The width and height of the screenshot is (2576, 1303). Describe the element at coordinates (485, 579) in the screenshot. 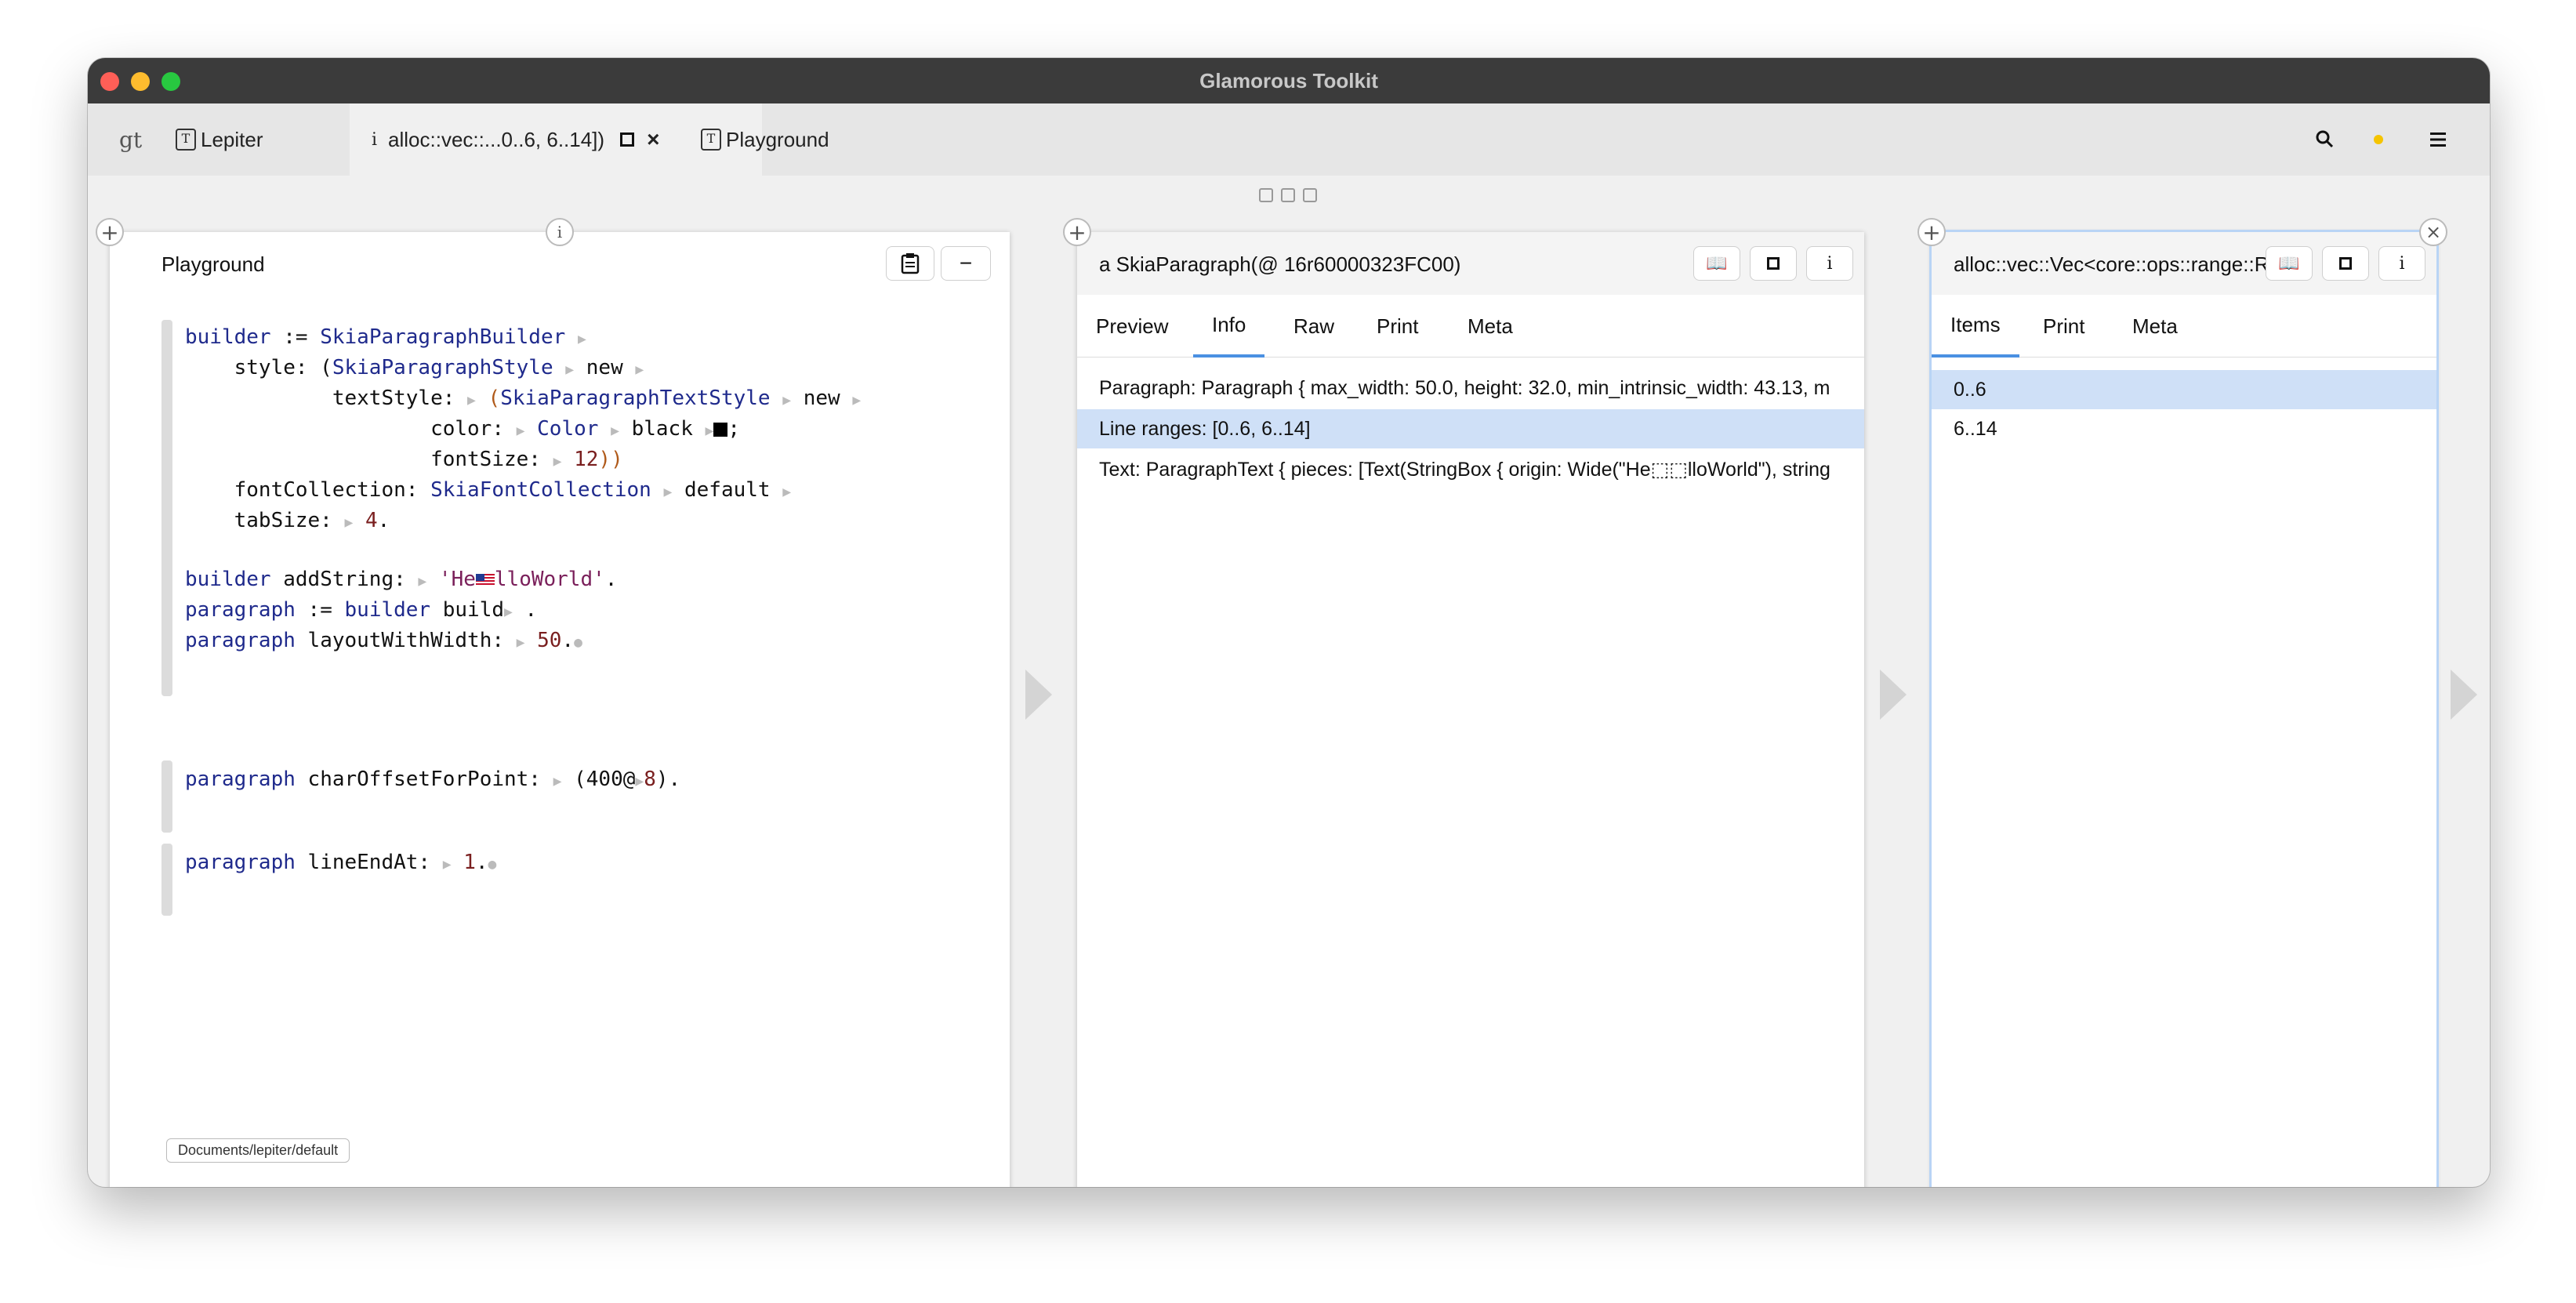

I see `us-flag-icon` at that location.